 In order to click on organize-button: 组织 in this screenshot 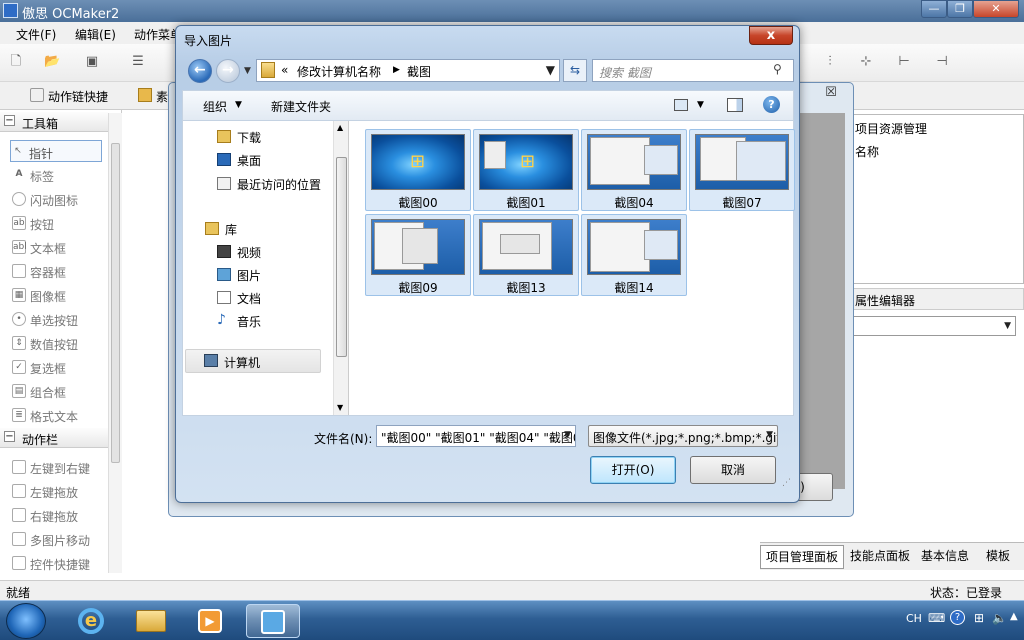, I will do `click(215, 106)`.